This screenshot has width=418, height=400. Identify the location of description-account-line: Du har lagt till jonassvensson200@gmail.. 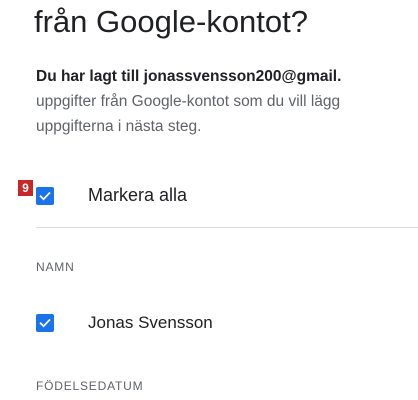
(189, 76).